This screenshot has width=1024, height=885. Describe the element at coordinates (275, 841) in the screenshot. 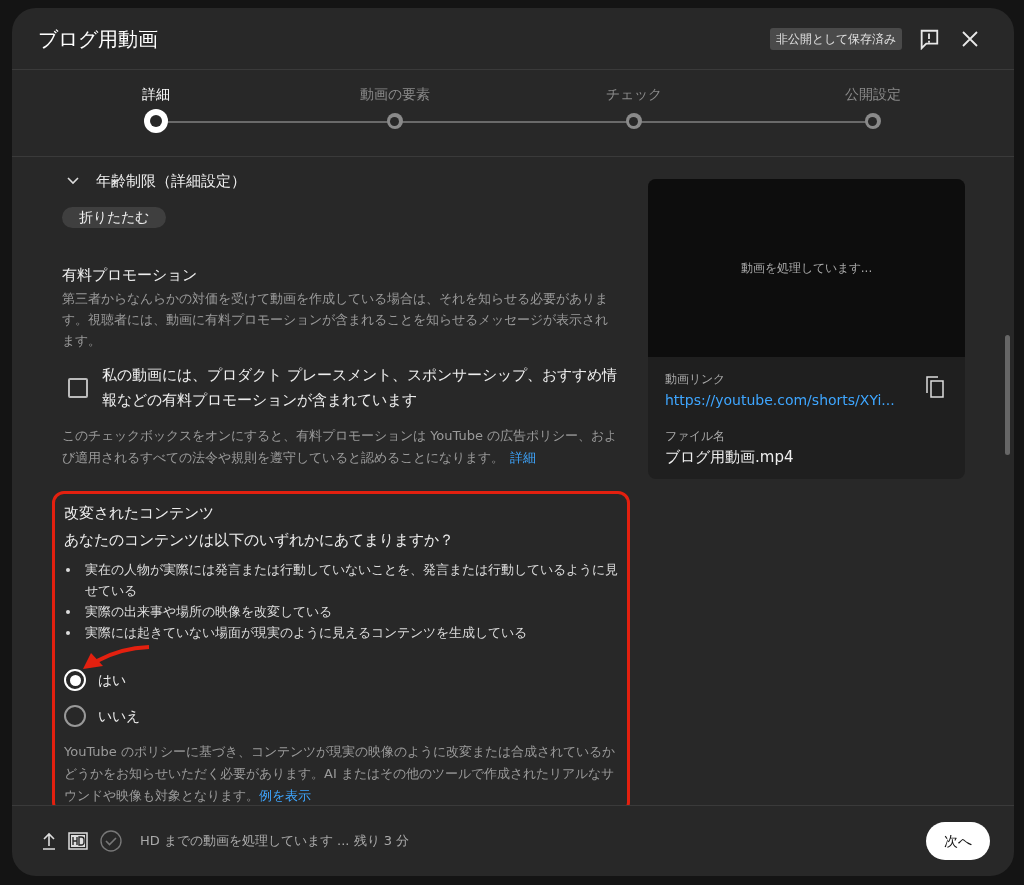

I see `status-text: HD までの動画を処理しています ... 残り 3 分` at that location.